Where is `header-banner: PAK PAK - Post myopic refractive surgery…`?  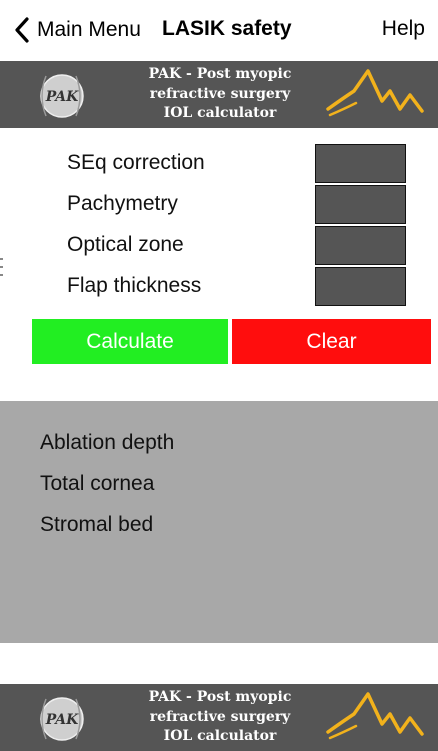 header-banner: PAK PAK - Post myopic refractive surgery… is located at coordinates (219, 94).